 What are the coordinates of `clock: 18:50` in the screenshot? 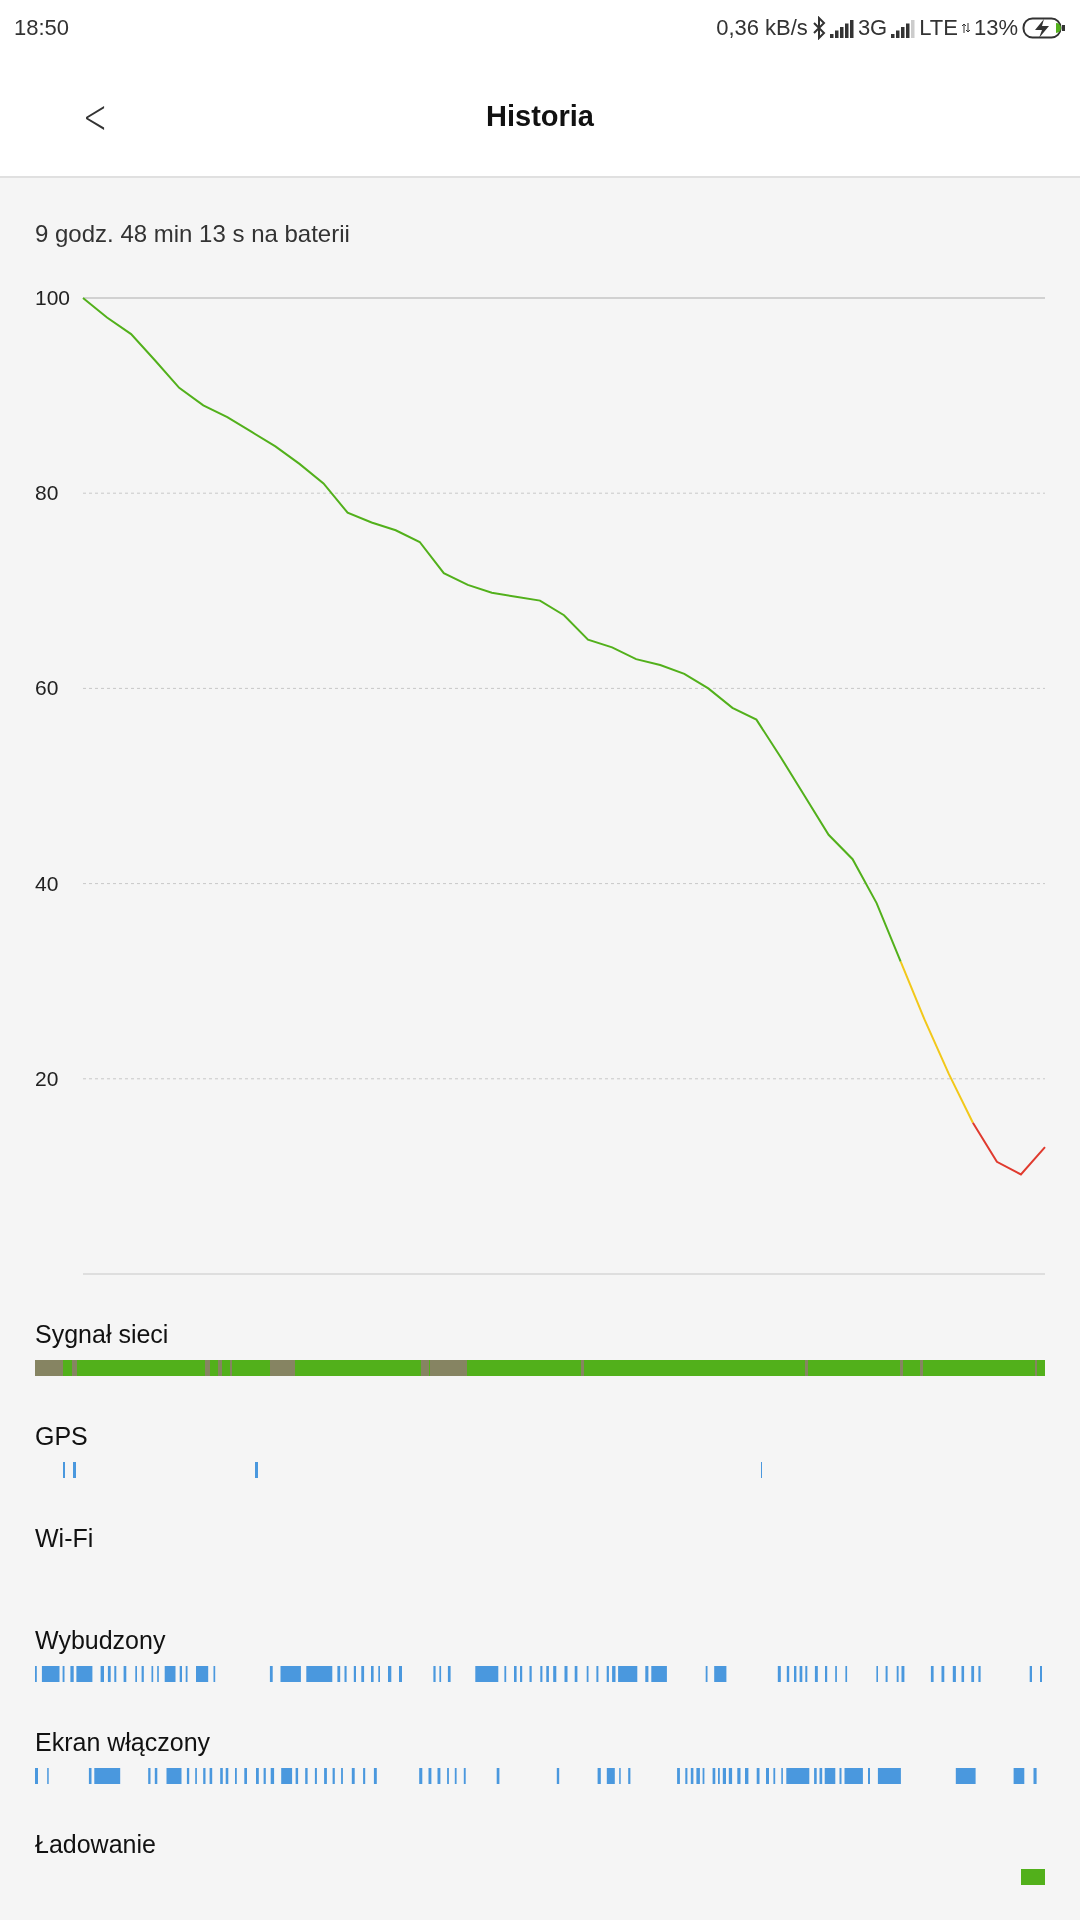 It's located at (42, 28).